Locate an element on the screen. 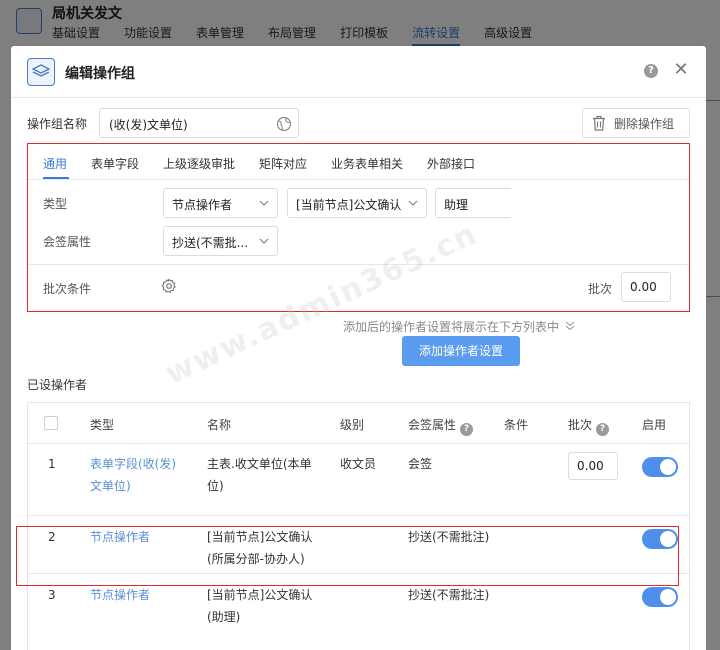 Image resolution: width=720 pixels, height=650 pixels. row-index: 1 is located at coordinates (52, 464).